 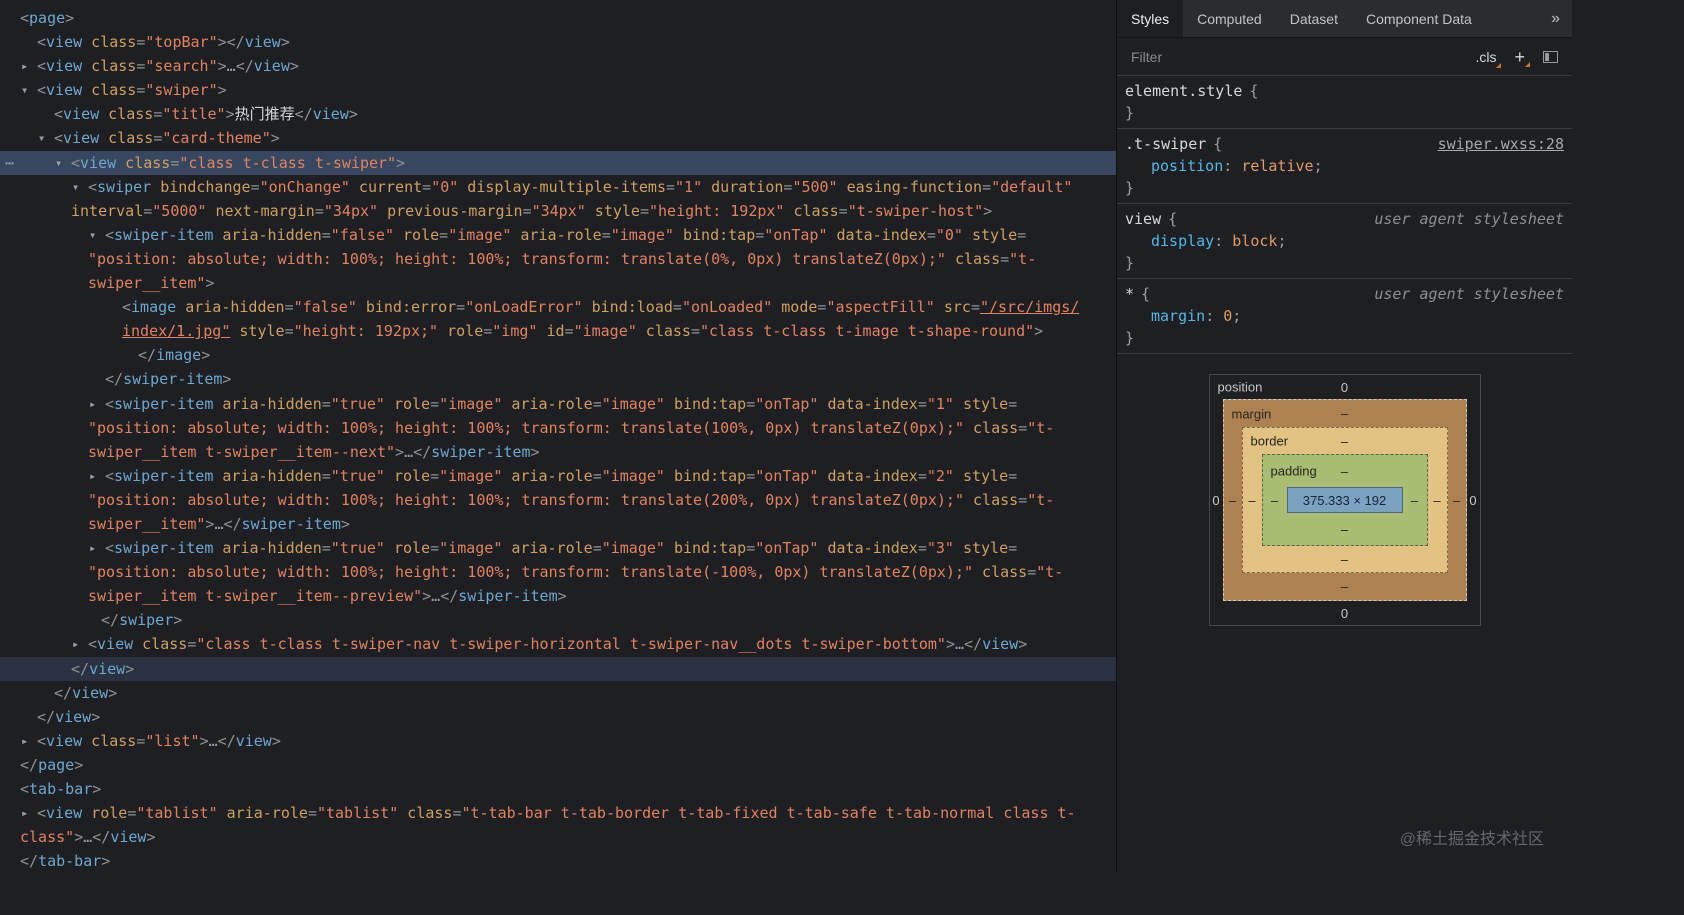 I want to click on box-model-padding: padding – – 375.333 × 192 – –, so click(x=1344, y=500).